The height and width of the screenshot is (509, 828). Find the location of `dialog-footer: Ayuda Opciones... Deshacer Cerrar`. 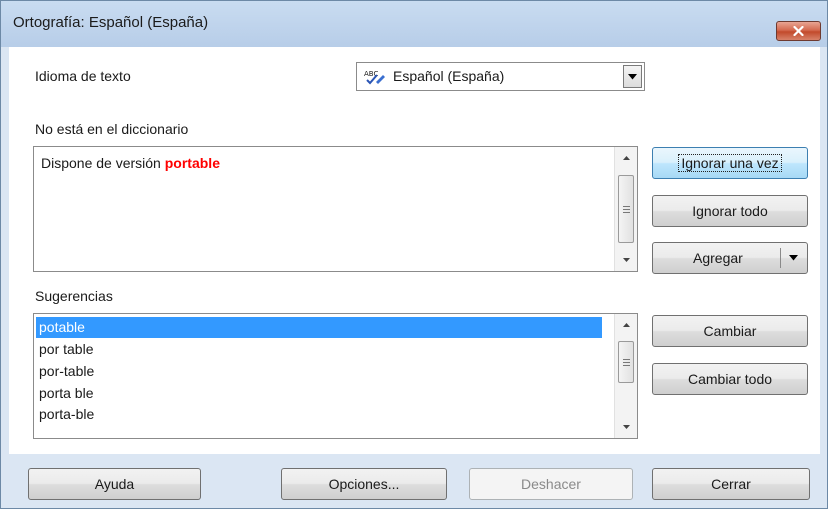

dialog-footer: Ayuda Opciones... Deshacer Cerrar is located at coordinates (414, 481).